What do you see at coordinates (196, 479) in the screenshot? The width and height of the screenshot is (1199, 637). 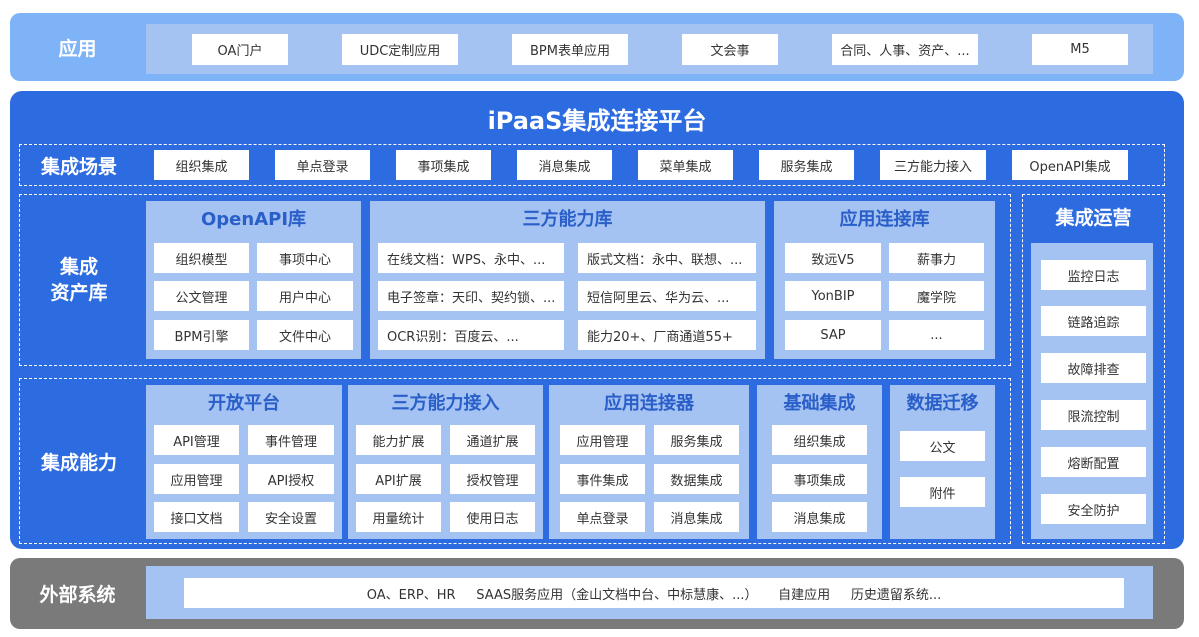 I see `open-platform-item: 应用管理` at bounding box center [196, 479].